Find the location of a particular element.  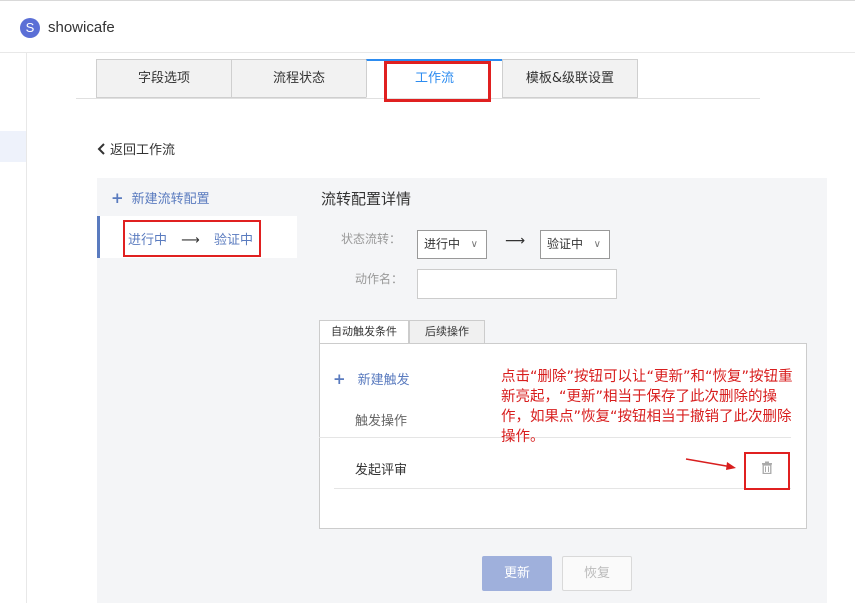

new-trigger-button: + 新建触发 is located at coordinates (371, 378).